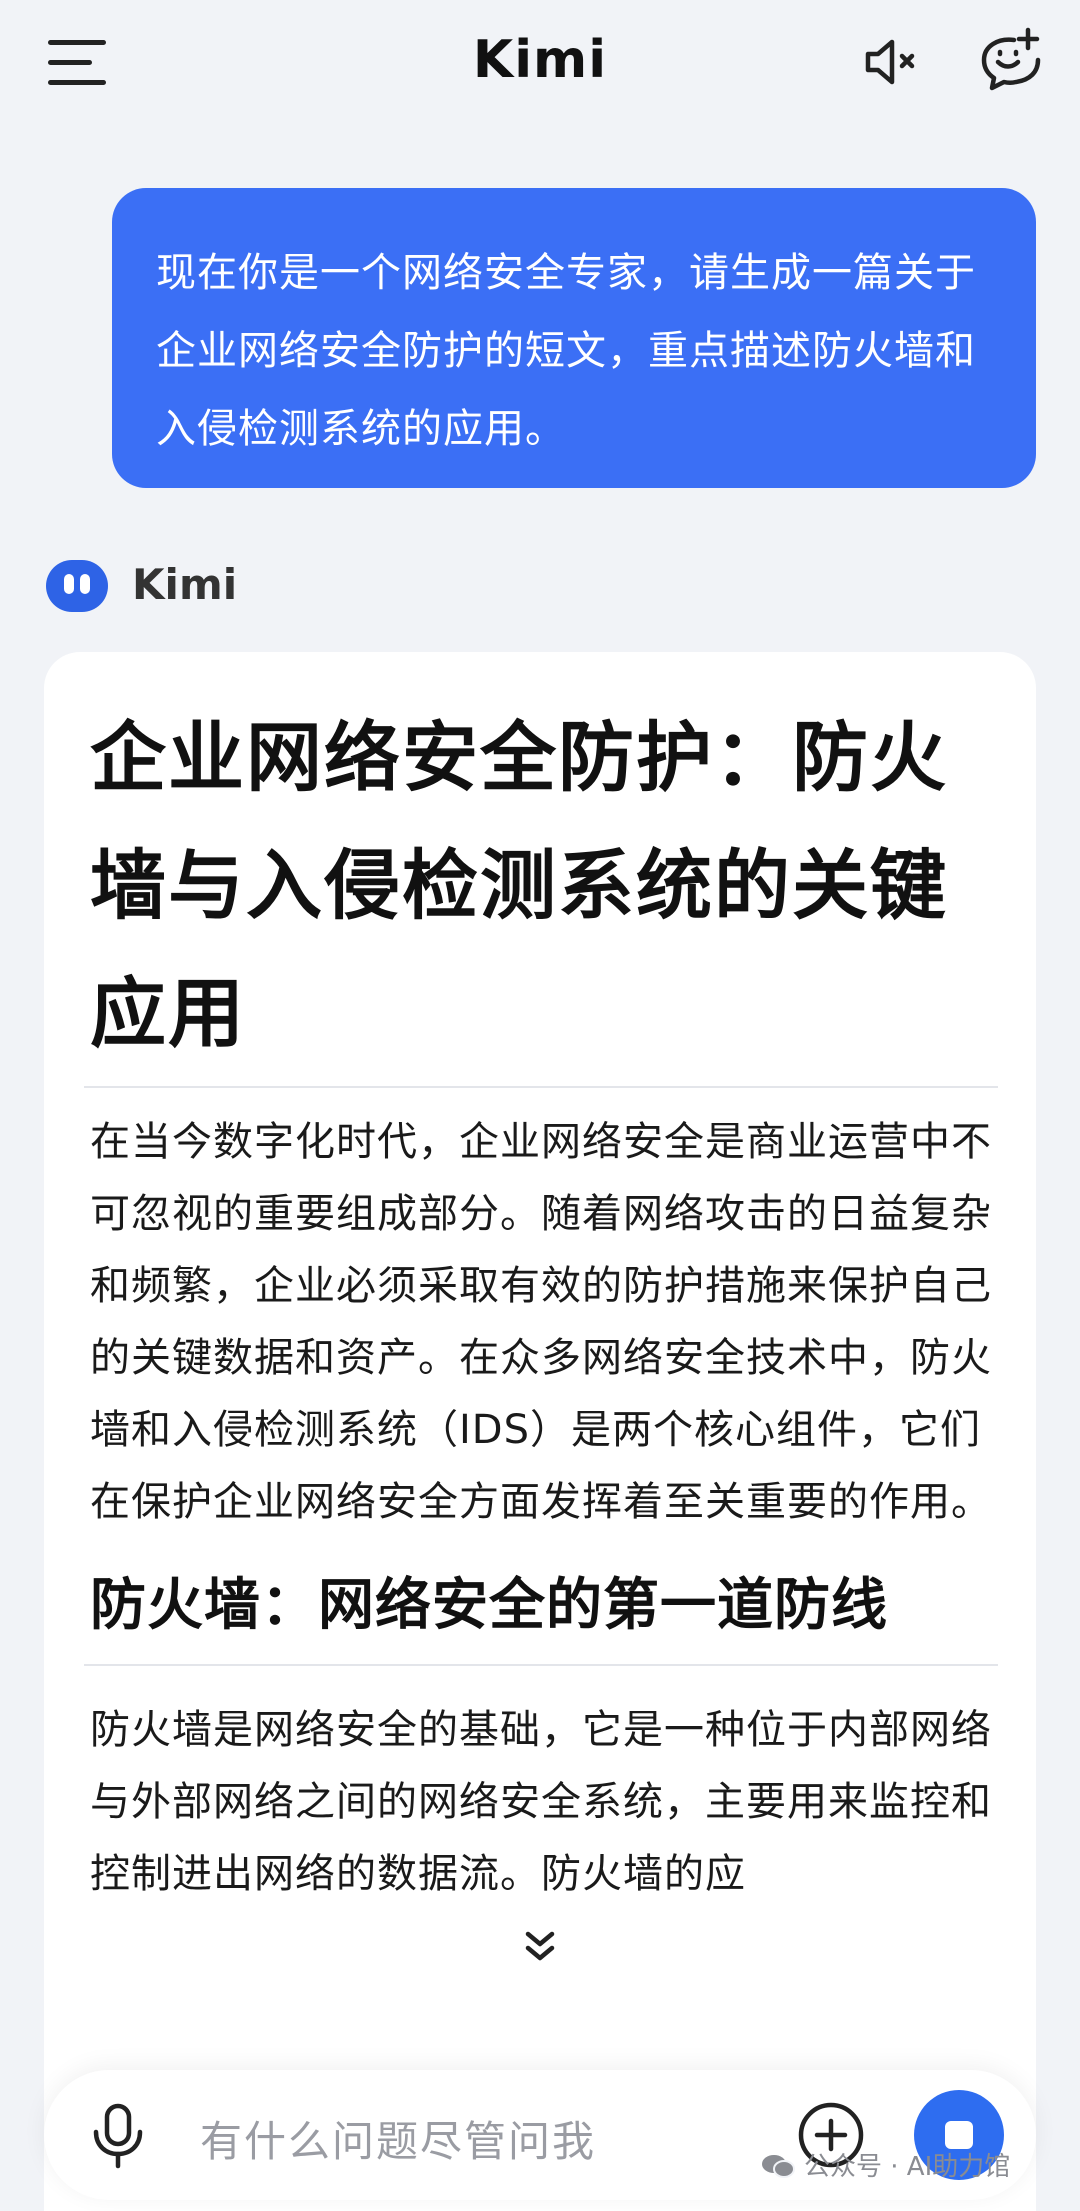  What do you see at coordinates (398, 2138) in the screenshot?
I see `message-input: 有什么问题尽管问我` at bounding box center [398, 2138].